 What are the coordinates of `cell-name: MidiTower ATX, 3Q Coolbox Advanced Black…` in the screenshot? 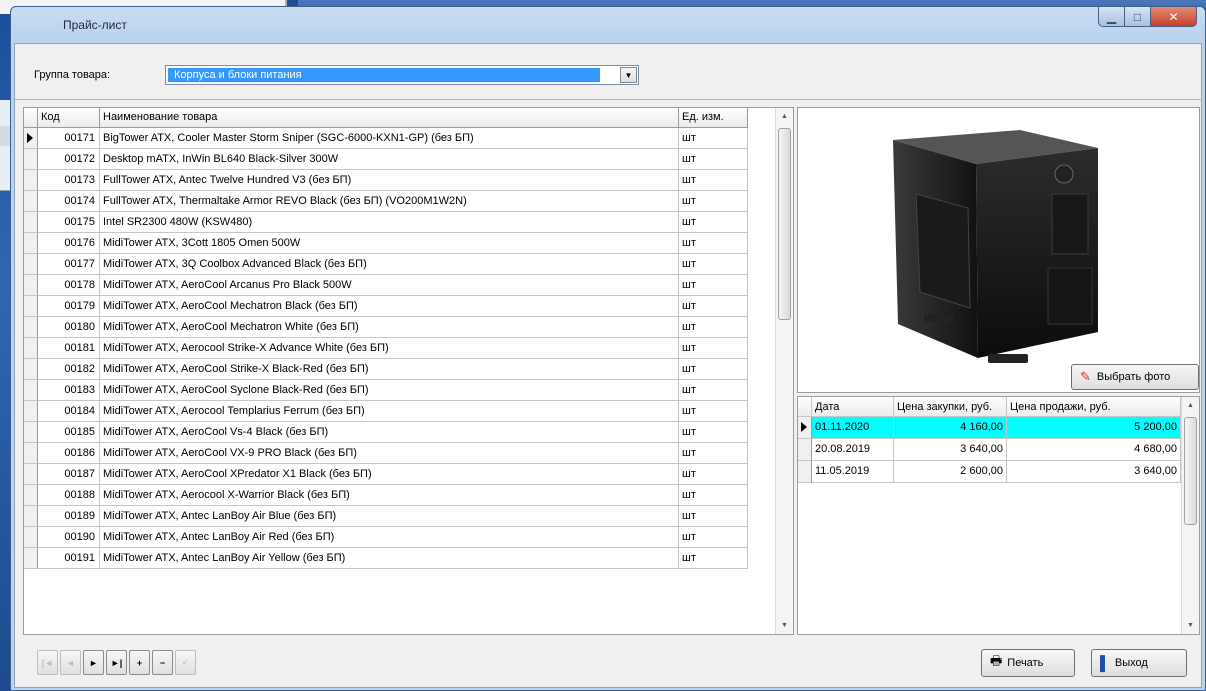 It's located at (389, 264).